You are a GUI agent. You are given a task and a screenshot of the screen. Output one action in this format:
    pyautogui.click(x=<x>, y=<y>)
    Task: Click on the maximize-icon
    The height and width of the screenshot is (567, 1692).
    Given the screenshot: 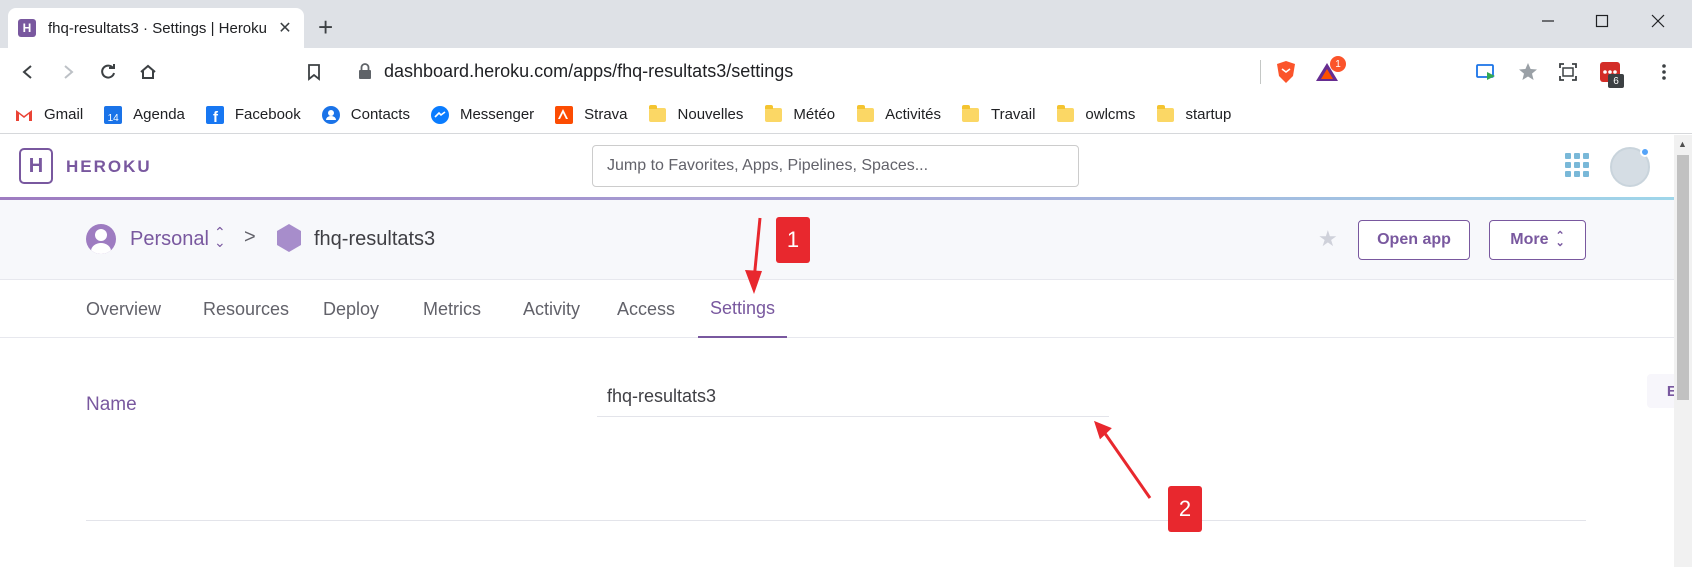 What is the action you would take?
    pyautogui.click(x=1602, y=21)
    